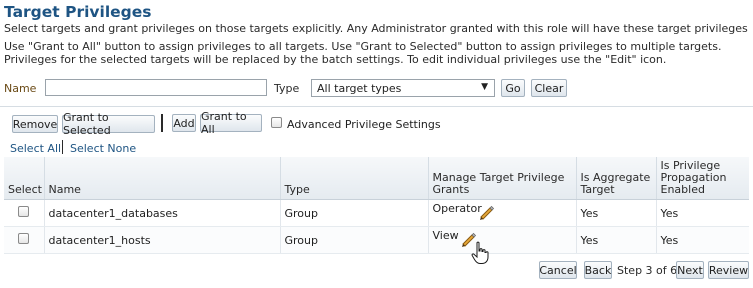  What do you see at coordinates (502, 240) in the screenshot?
I see `grants-cell: View` at bounding box center [502, 240].